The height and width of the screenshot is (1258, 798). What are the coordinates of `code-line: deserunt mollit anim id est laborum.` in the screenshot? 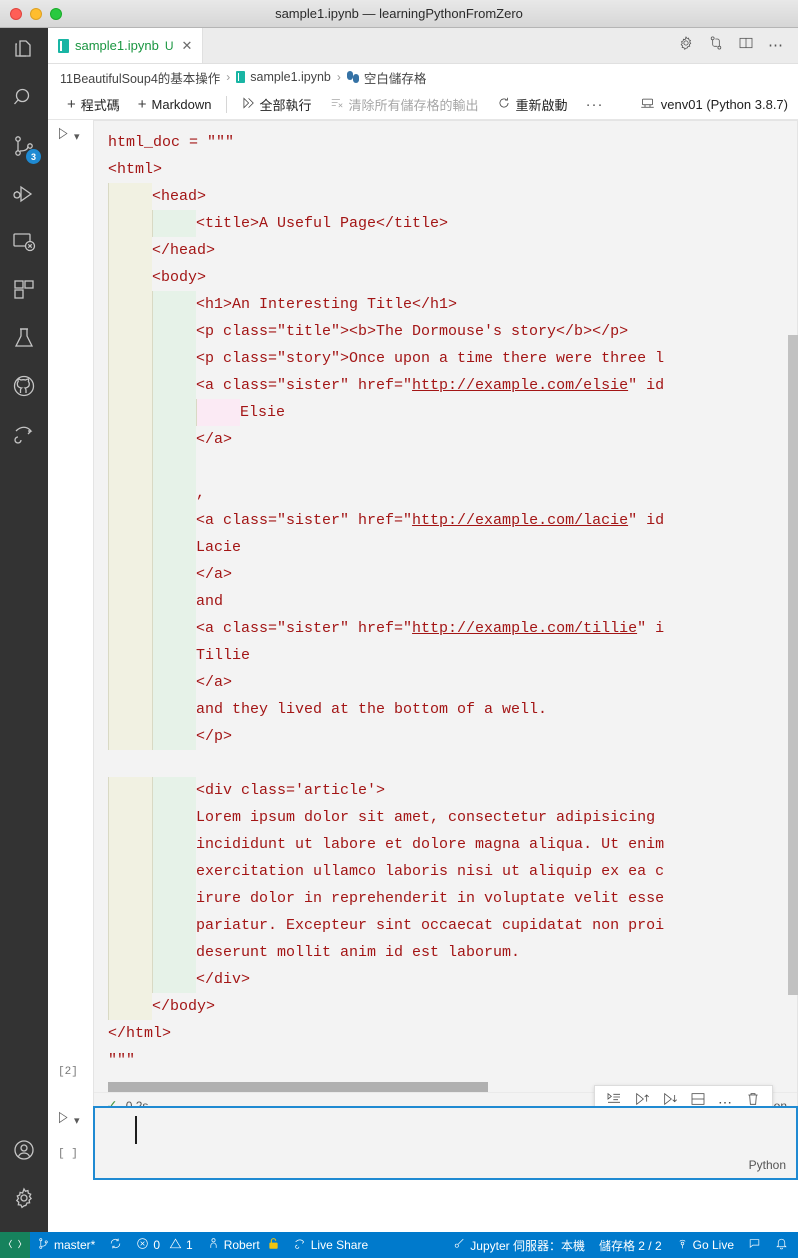 It's located at (445, 952).